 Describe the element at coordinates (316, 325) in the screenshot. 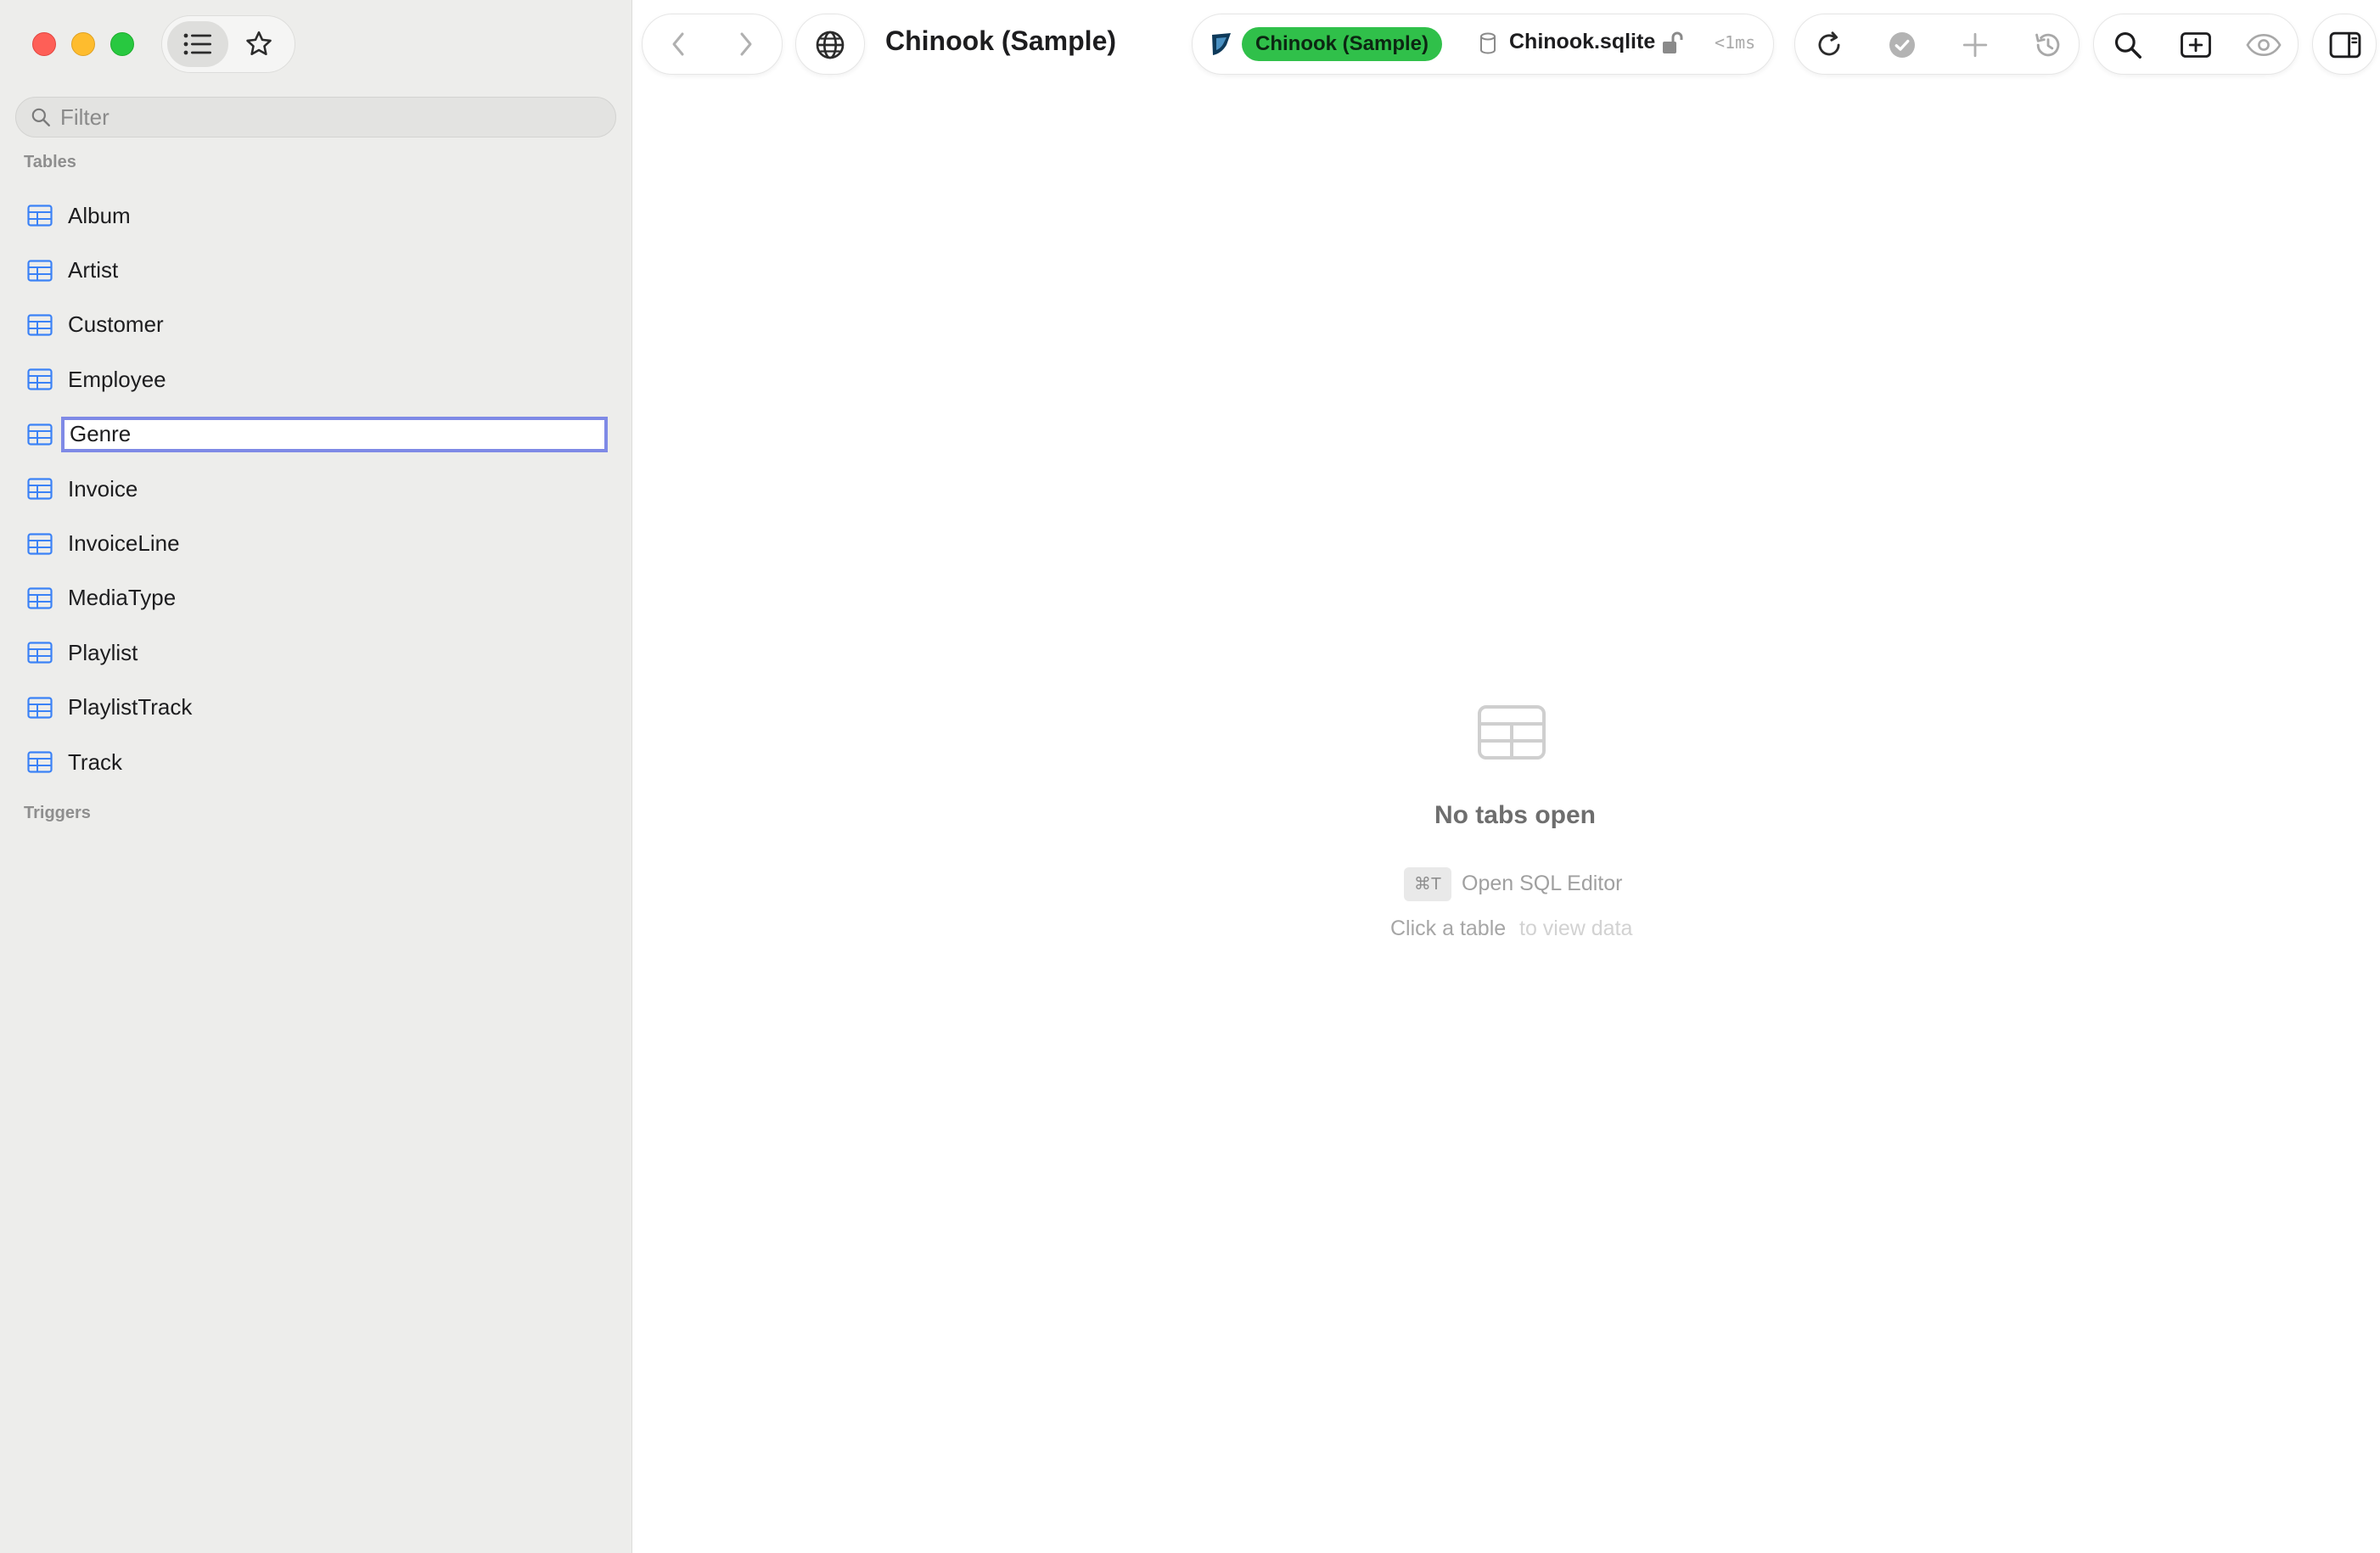

I see `sidebar-table-item: Customer` at that location.